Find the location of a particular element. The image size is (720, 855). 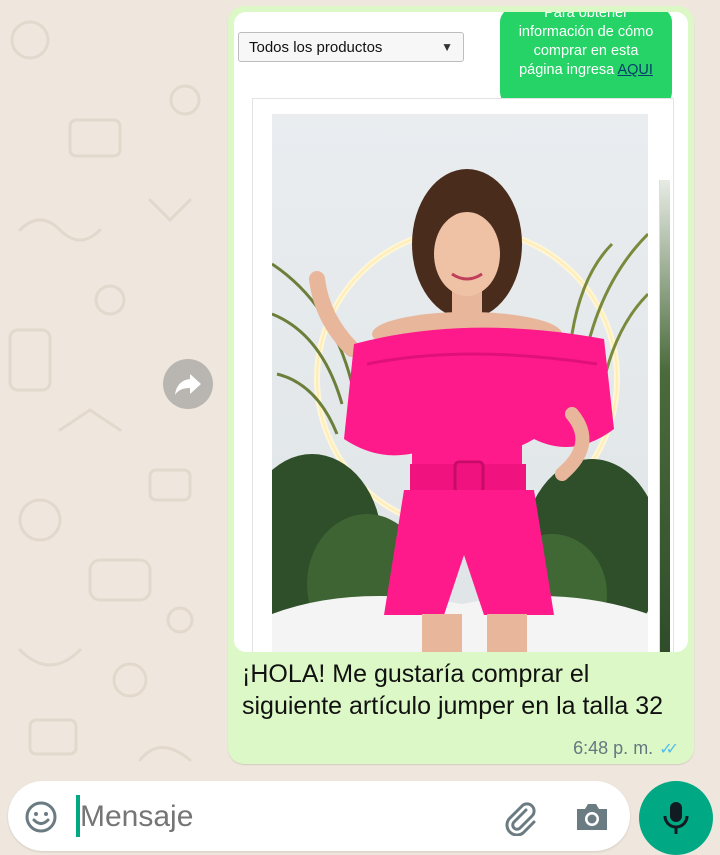

forward-arrow-icon is located at coordinates (188, 384).